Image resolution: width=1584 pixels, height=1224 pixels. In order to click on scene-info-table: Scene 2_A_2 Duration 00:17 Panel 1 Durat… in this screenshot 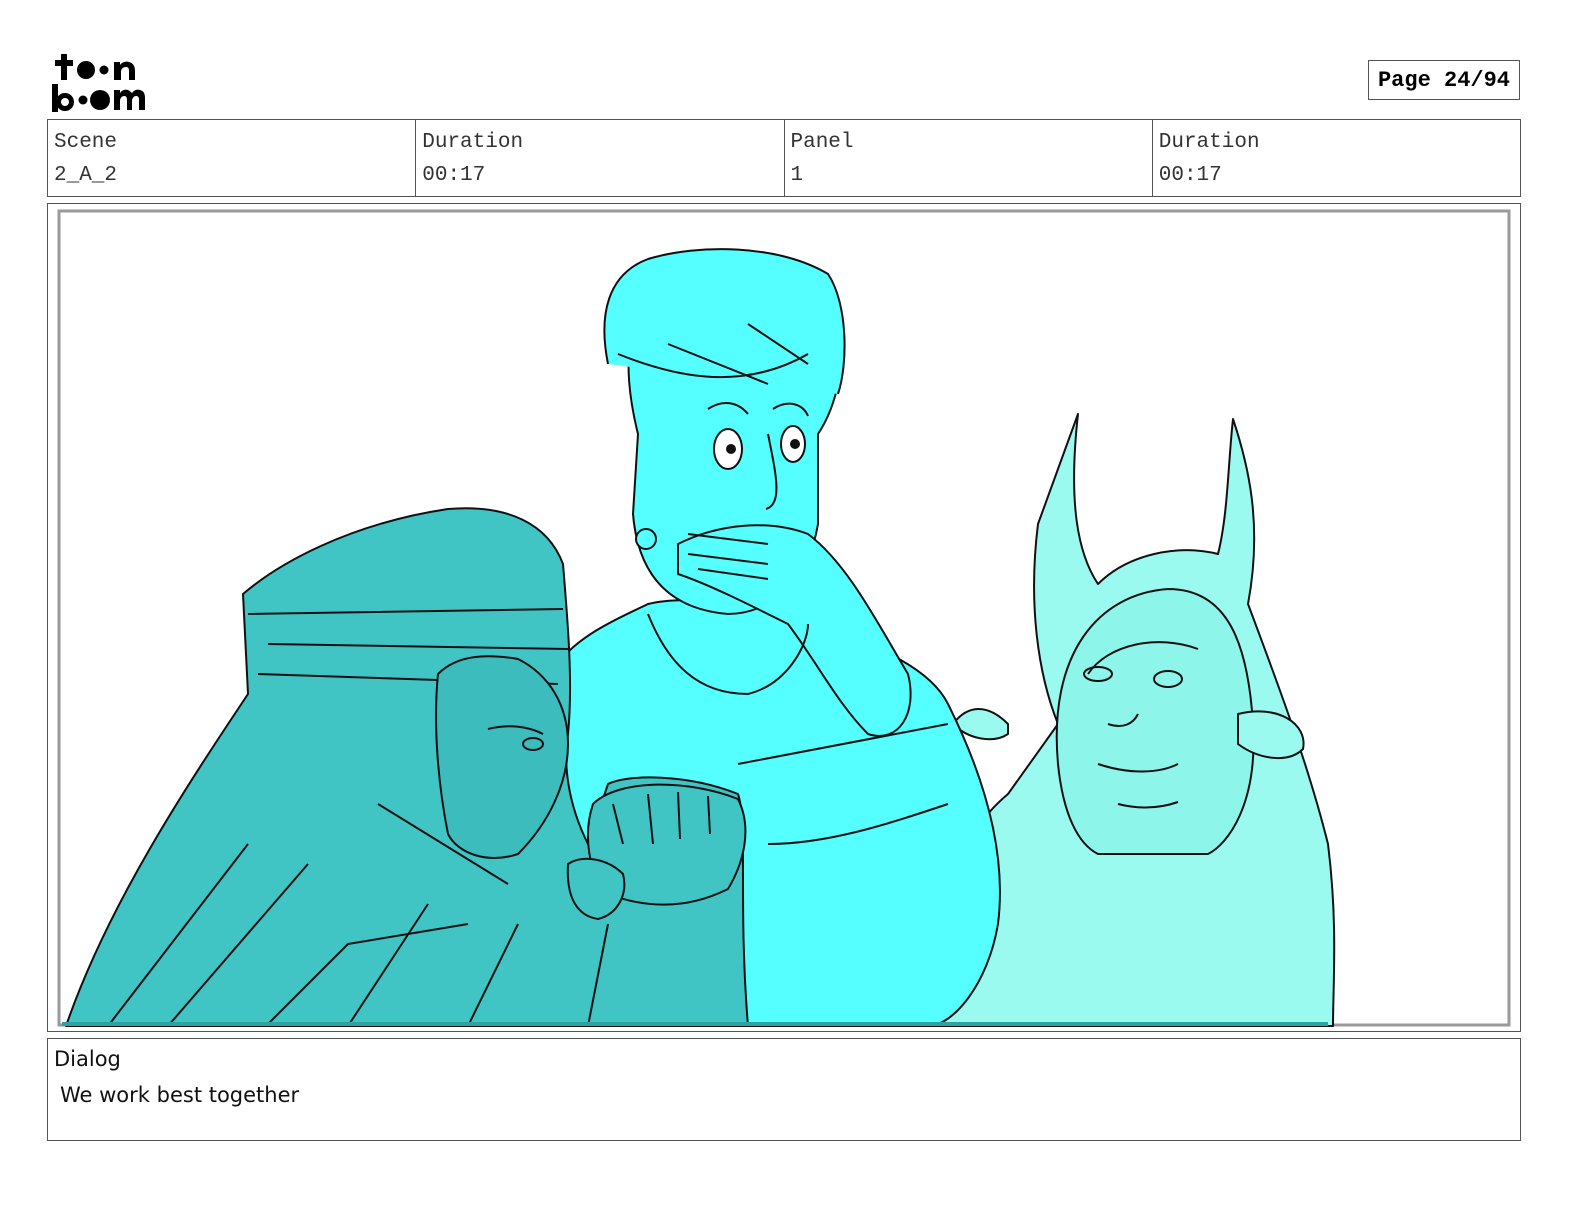, I will do `click(784, 158)`.